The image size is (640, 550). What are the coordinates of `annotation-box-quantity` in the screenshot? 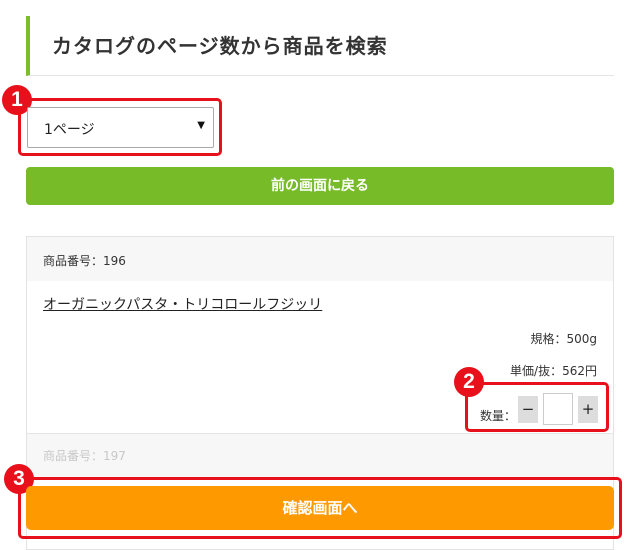 It's located at (537, 407).